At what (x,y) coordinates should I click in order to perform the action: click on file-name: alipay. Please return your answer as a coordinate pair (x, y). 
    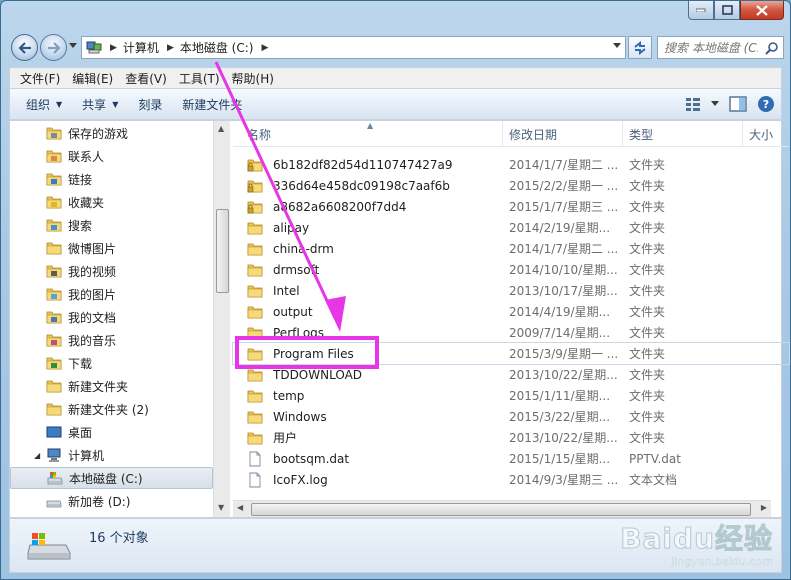
    Looking at the image, I should click on (291, 227).